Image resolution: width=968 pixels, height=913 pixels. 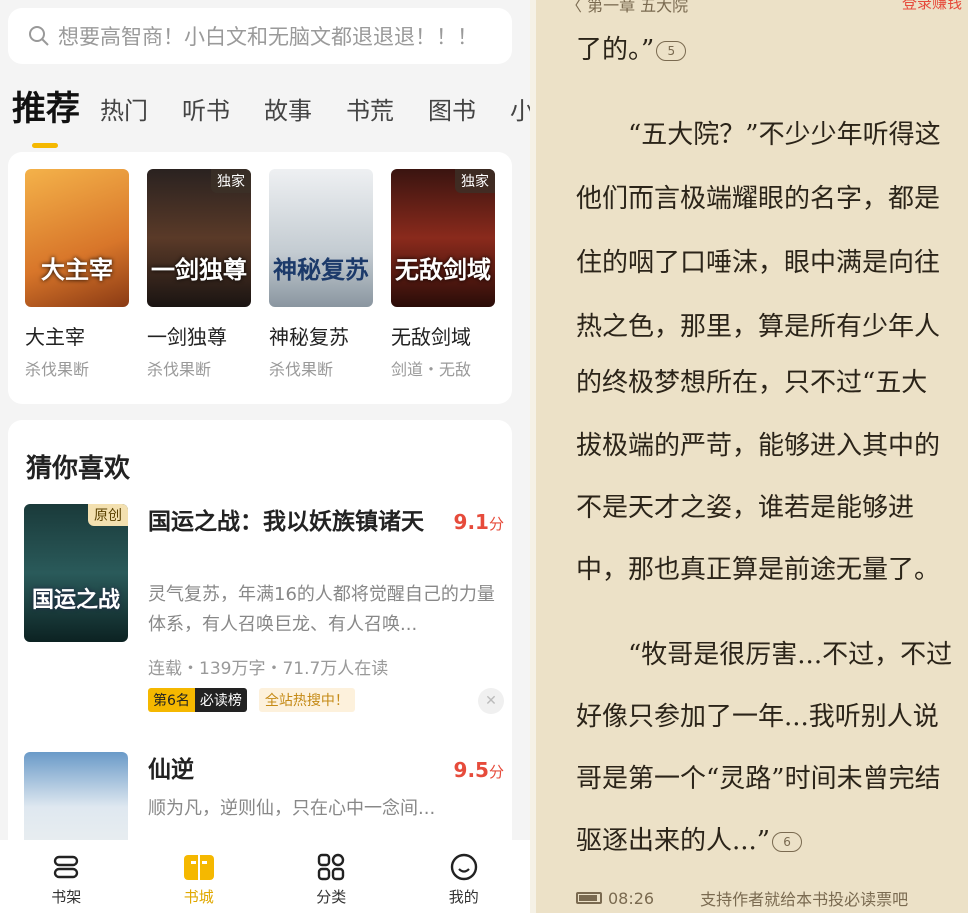 I want to click on search-bar: 想要高智商！小白文和无脑文都退退退！！！, so click(x=260, y=36).